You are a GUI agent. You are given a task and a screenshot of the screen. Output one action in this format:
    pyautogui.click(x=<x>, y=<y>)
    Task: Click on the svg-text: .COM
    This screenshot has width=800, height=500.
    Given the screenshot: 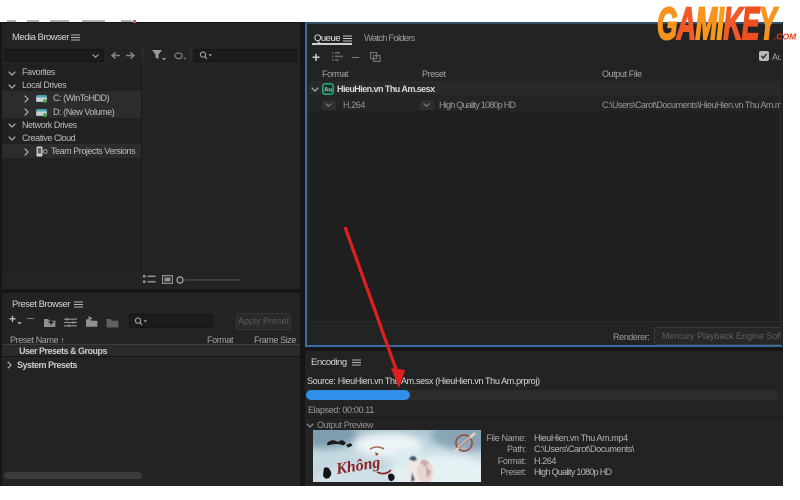 What is the action you would take?
    pyautogui.click(x=785, y=37)
    